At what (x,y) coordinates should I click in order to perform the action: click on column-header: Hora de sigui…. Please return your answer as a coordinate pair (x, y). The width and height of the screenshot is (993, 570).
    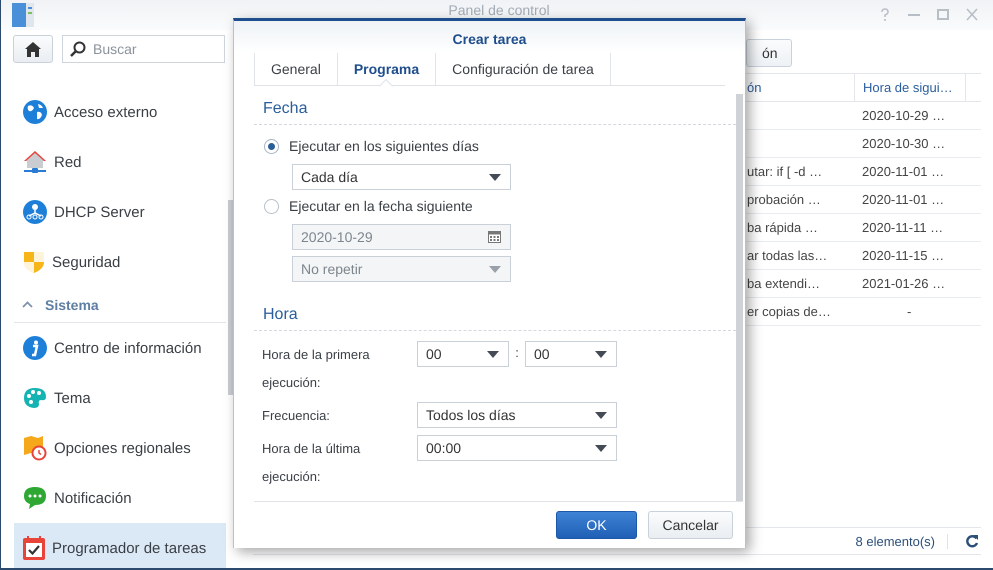
    Looking at the image, I should click on (910, 87).